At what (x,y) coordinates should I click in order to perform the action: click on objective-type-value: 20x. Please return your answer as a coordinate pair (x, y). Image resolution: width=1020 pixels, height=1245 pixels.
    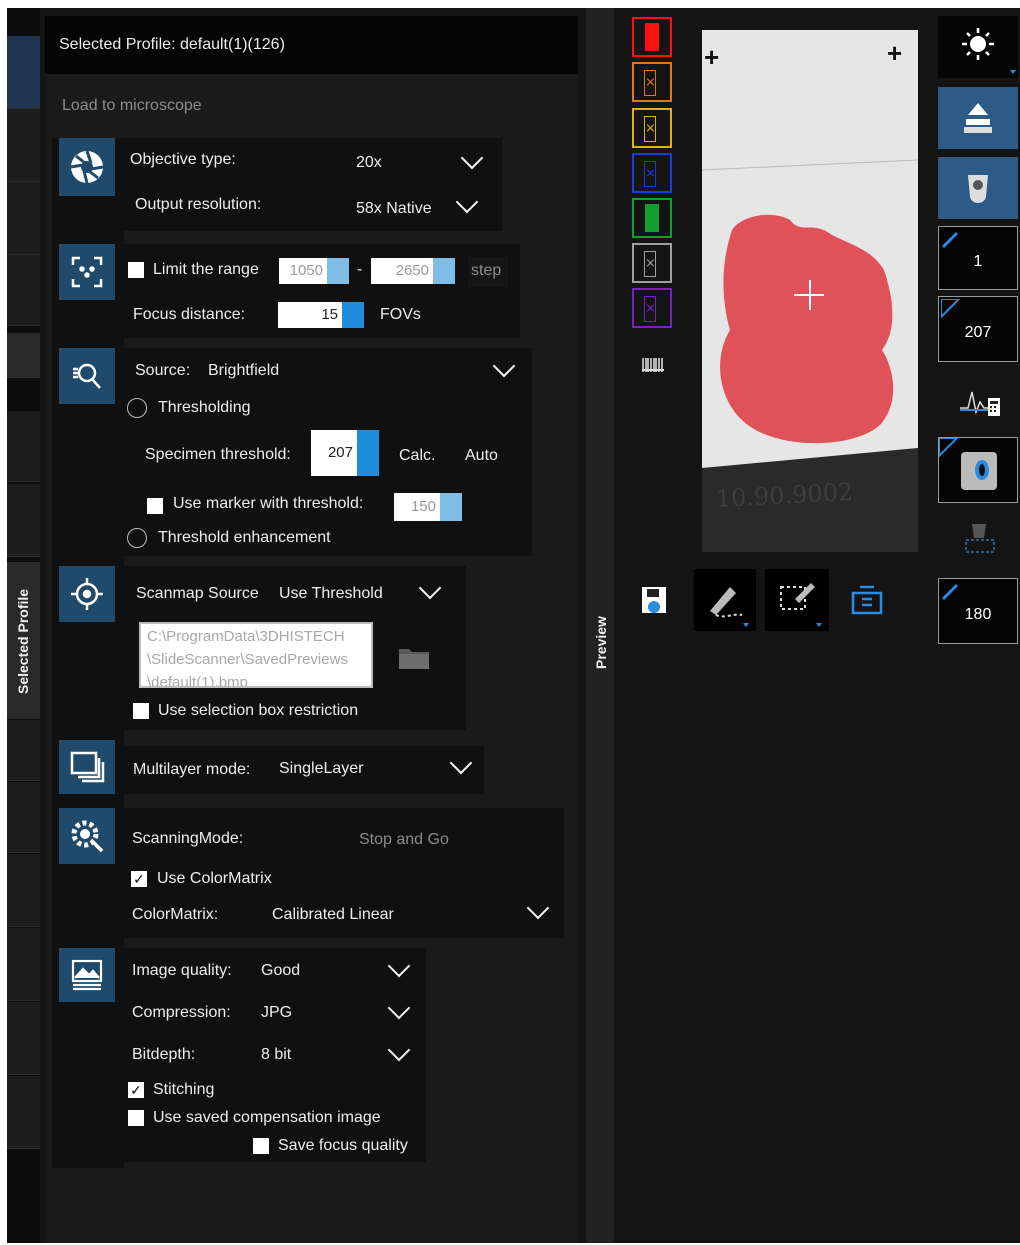
    Looking at the image, I should click on (369, 162).